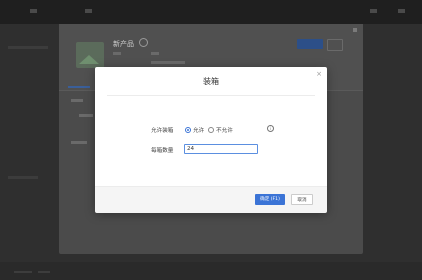  What do you see at coordinates (224, 131) in the screenshot?
I see `radio-disallow-label: 不允许` at bounding box center [224, 131].